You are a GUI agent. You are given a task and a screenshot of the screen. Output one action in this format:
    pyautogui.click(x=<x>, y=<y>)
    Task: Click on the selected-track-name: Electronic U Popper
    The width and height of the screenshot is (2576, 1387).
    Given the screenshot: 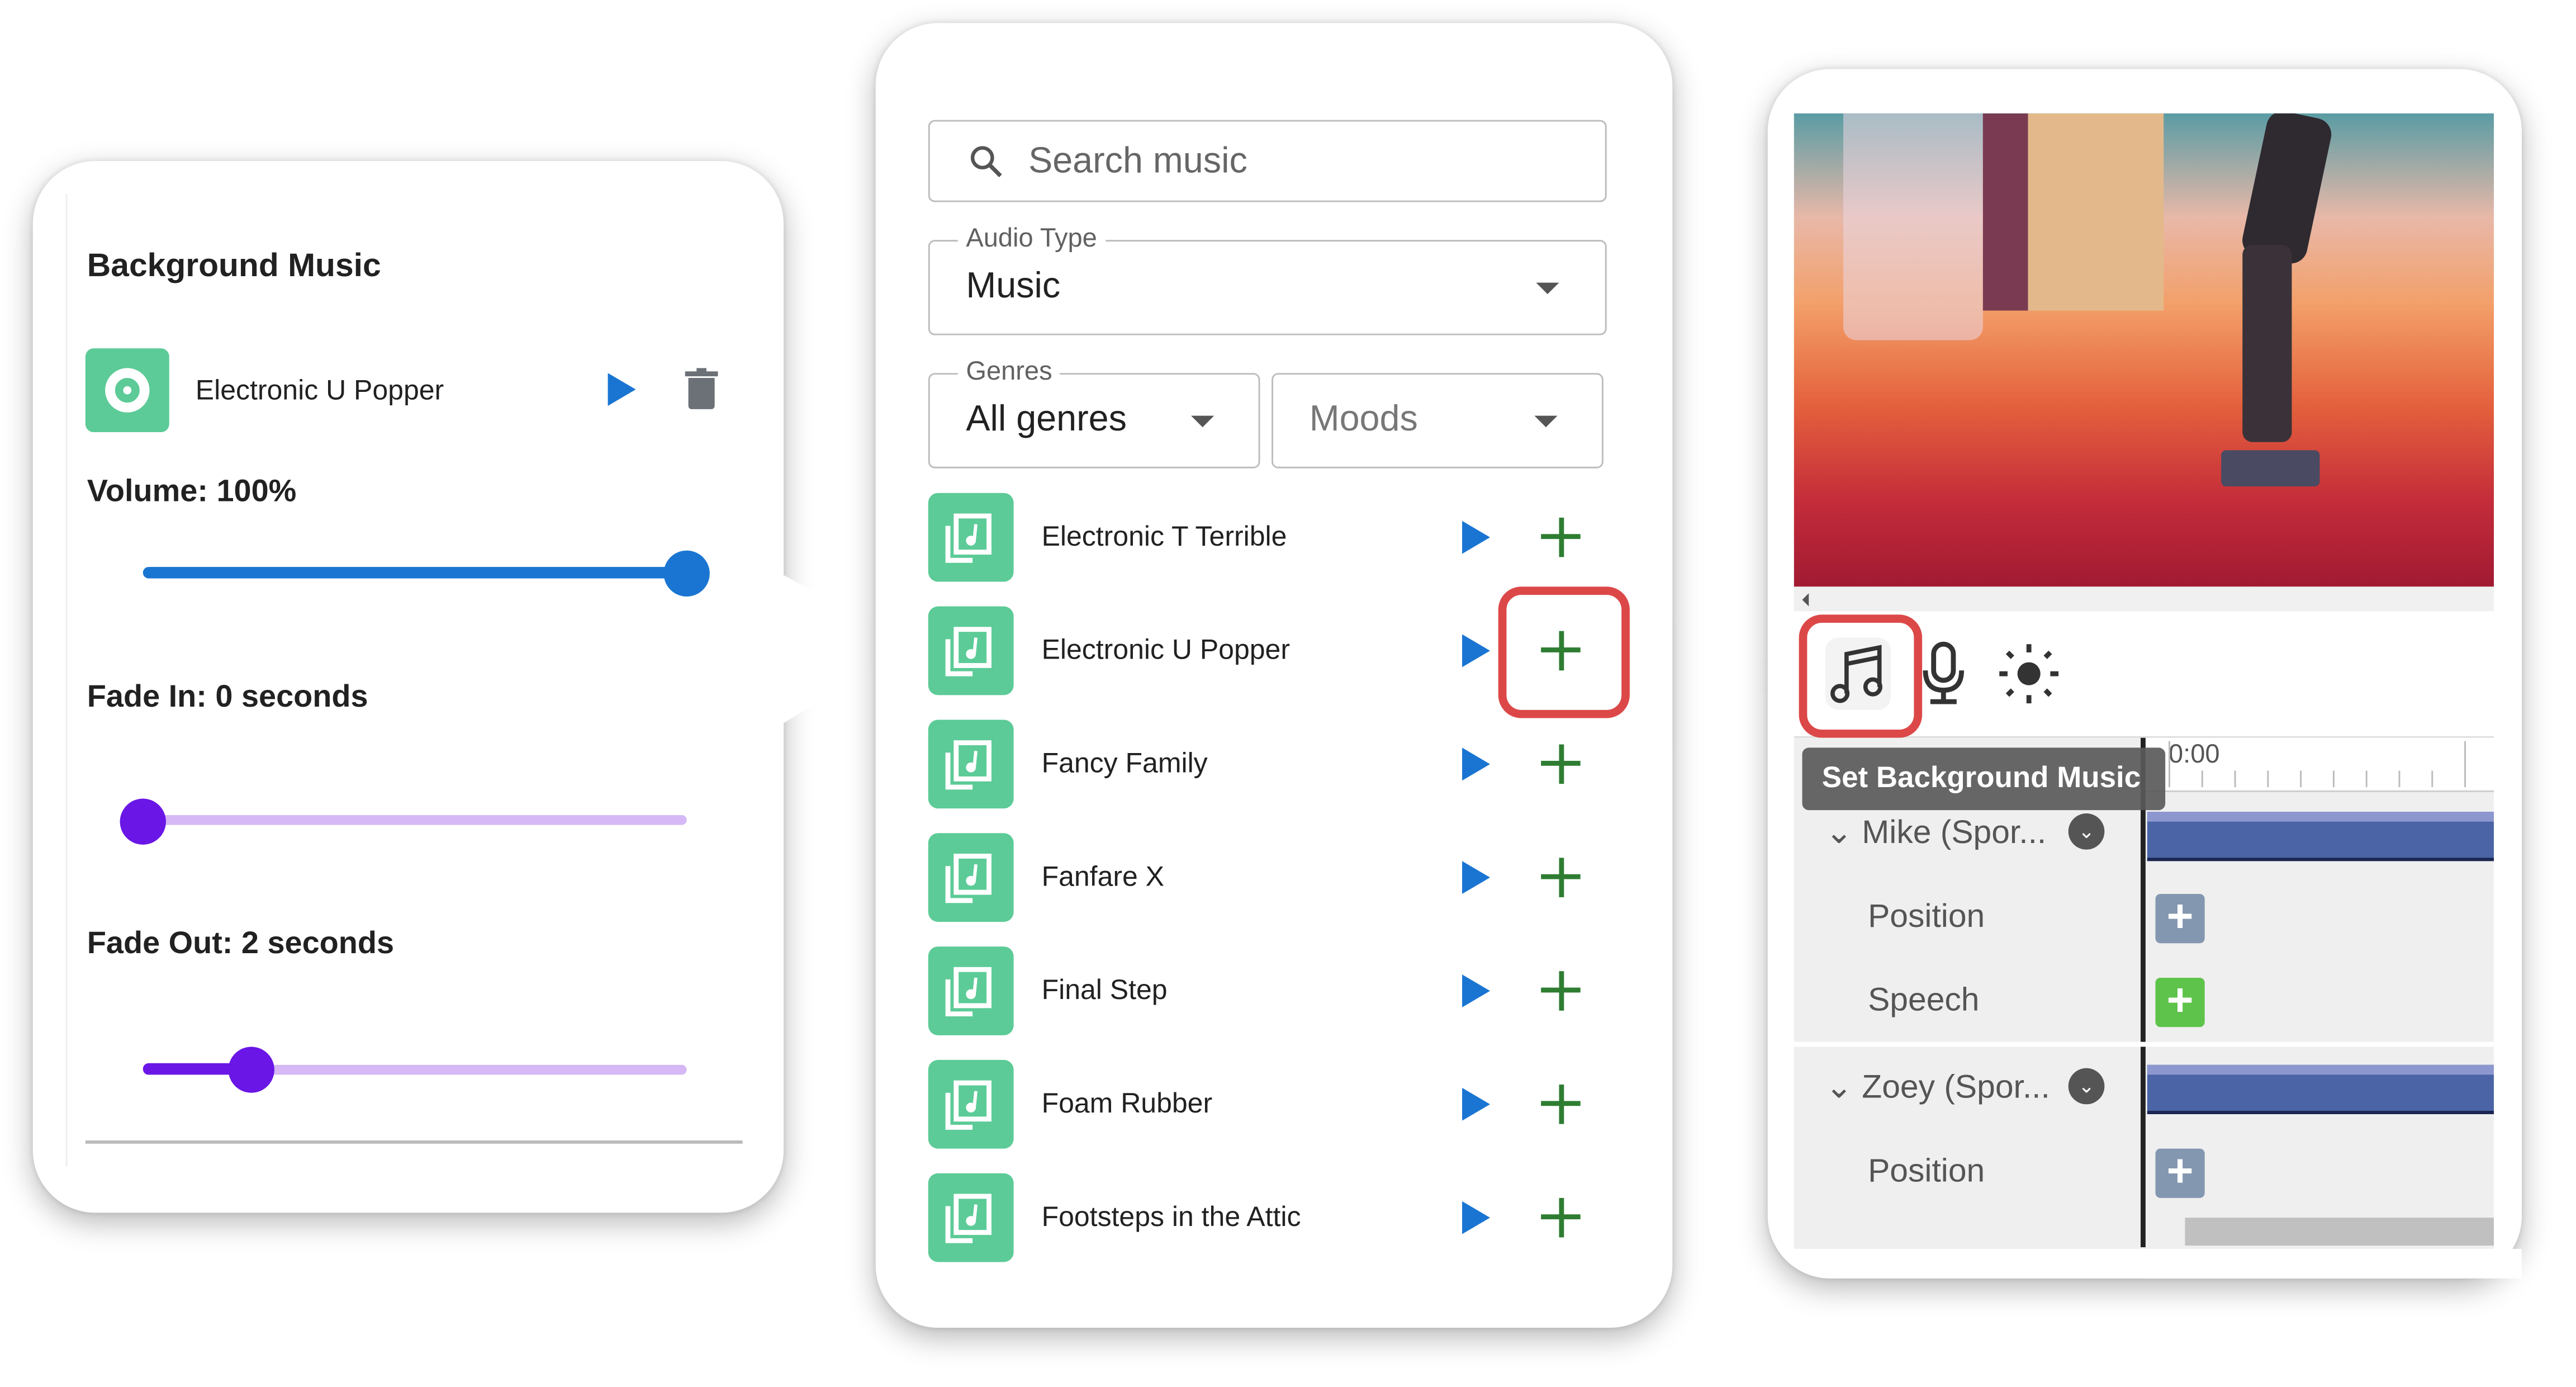 What is the action you would take?
    pyautogui.click(x=319, y=390)
    